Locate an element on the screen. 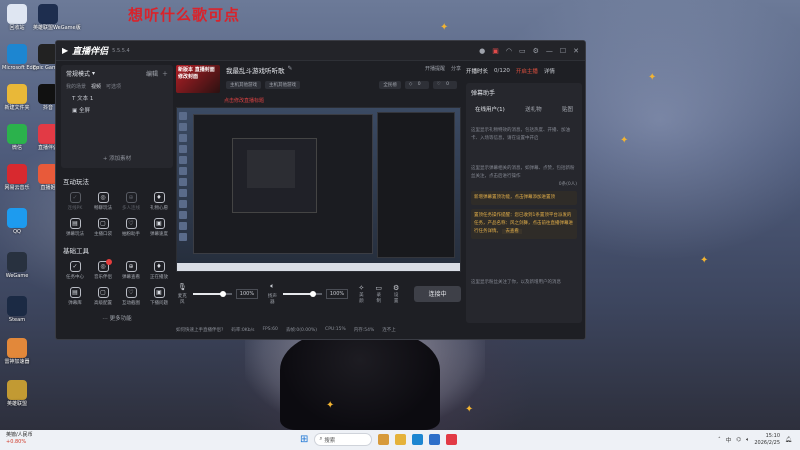 This screenshot has width=800, height=450. tab-gifts: 送礼物 is located at coordinates (533, 109).